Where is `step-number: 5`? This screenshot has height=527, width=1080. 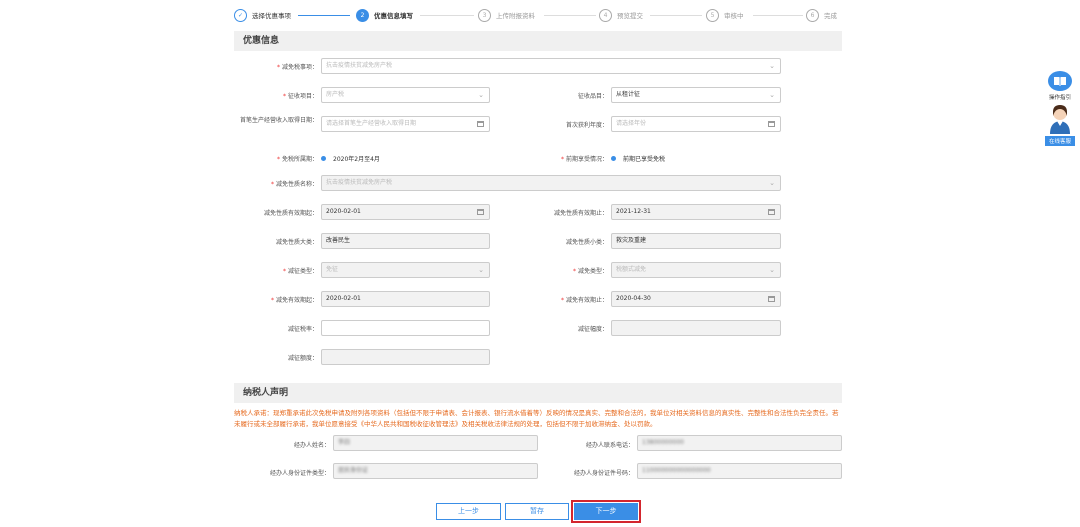
step-number: 5 is located at coordinates (712, 15).